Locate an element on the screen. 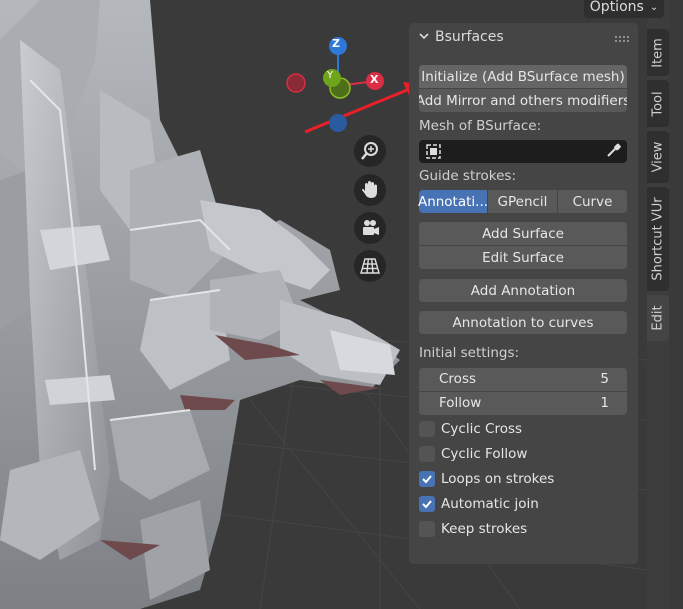  perspective-grid-icon is located at coordinates (370, 266).